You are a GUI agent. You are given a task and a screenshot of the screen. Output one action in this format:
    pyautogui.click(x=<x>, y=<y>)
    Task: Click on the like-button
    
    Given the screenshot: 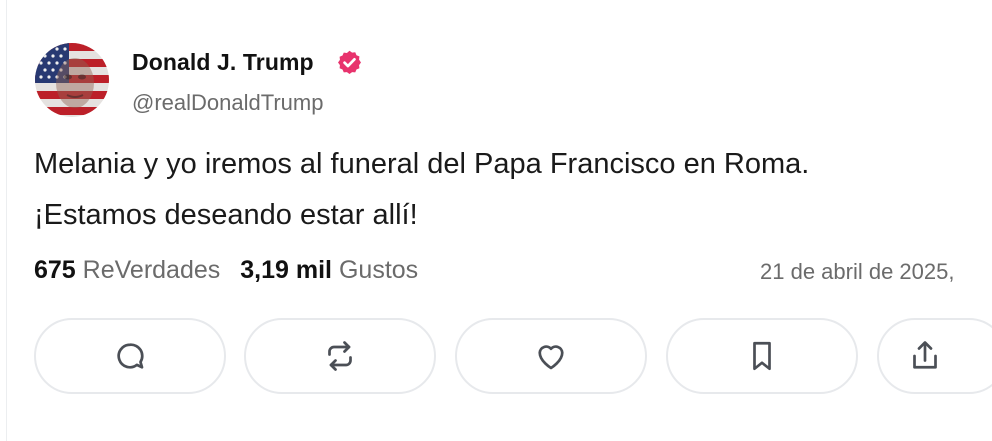 What is the action you would take?
    pyautogui.click(x=551, y=356)
    